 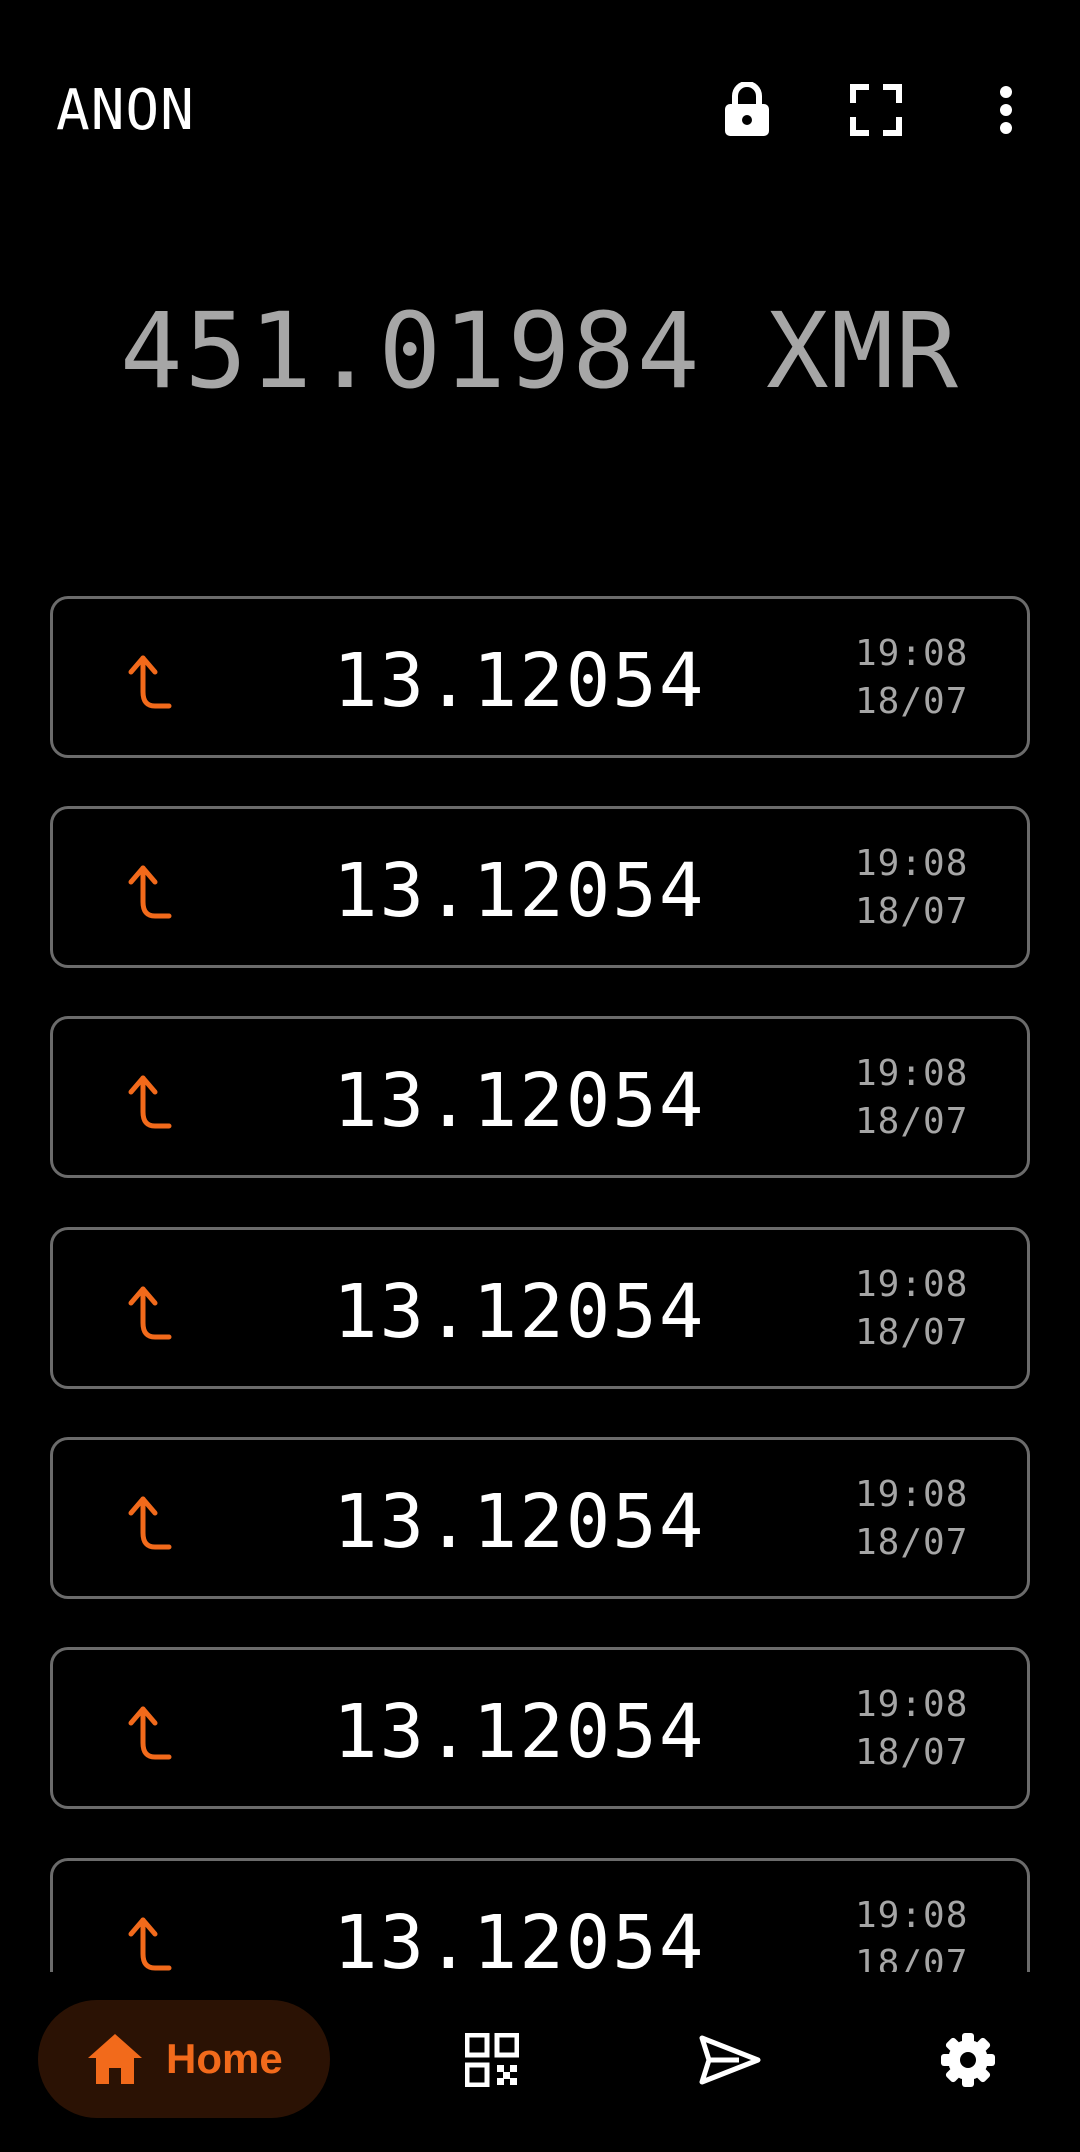 I want to click on qr-code-icon, so click(x=492, y=2060).